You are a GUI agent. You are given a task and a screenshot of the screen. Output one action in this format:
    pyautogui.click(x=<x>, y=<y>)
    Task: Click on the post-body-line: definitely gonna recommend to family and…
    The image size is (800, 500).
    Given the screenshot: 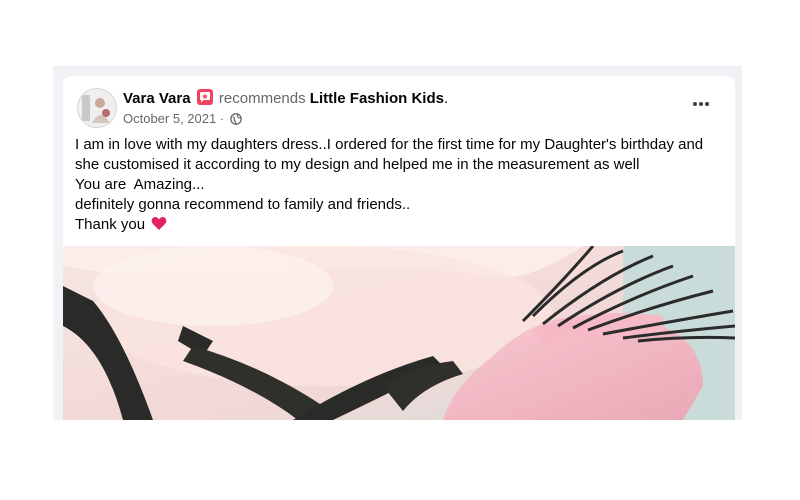 What is the action you would take?
    pyautogui.click(x=243, y=204)
    